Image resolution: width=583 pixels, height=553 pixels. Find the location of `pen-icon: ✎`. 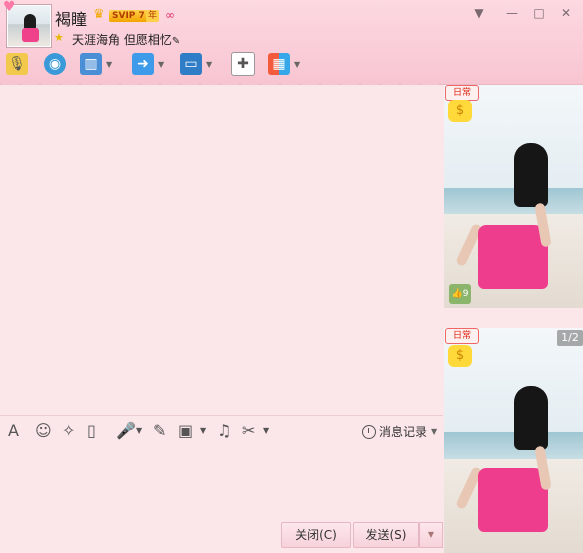

pen-icon: ✎ is located at coordinates (176, 41).